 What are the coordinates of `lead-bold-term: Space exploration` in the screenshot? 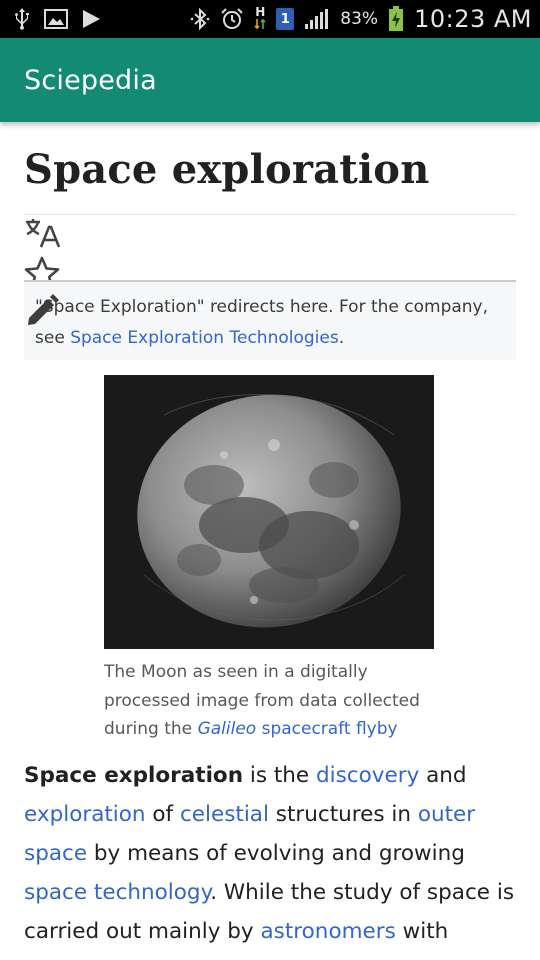 It's located at (134, 775).